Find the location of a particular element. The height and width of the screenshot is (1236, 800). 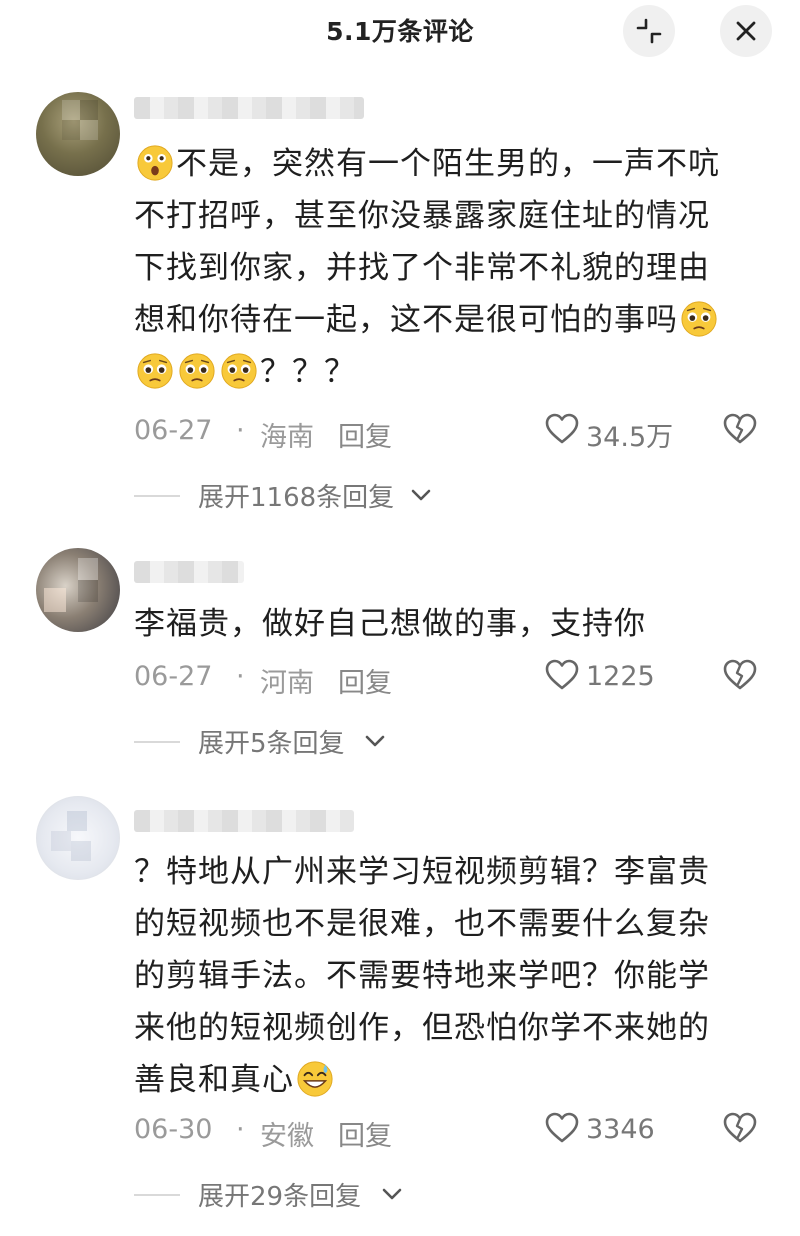

collapse-button is located at coordinates (649, 31).